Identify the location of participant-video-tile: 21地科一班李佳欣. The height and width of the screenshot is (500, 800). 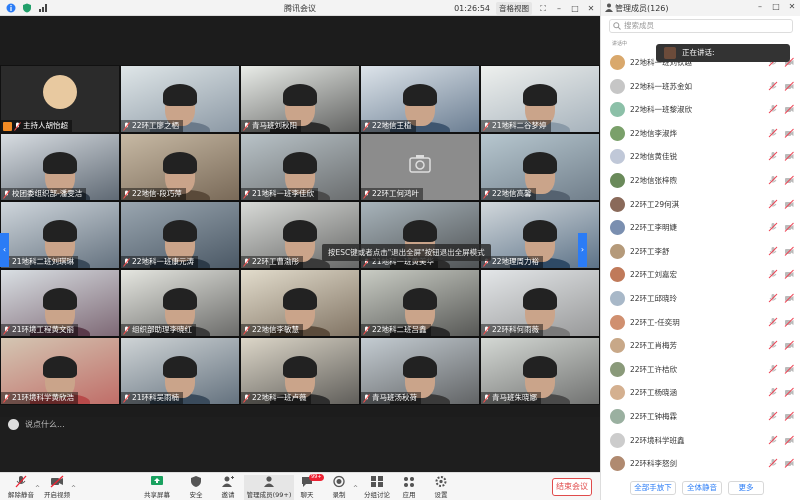
(300, 167).